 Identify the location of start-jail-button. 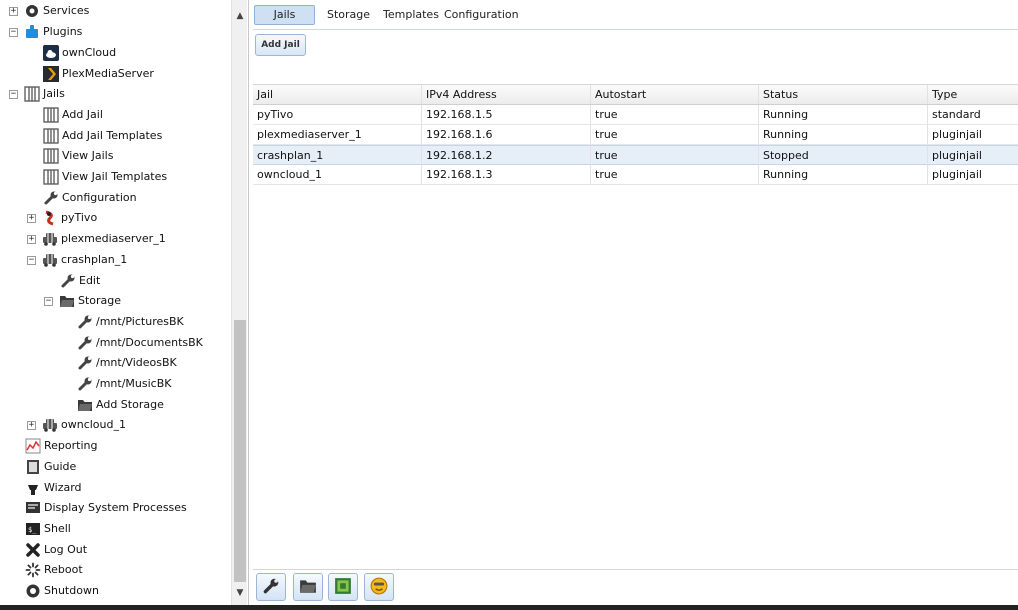
(343, 587).